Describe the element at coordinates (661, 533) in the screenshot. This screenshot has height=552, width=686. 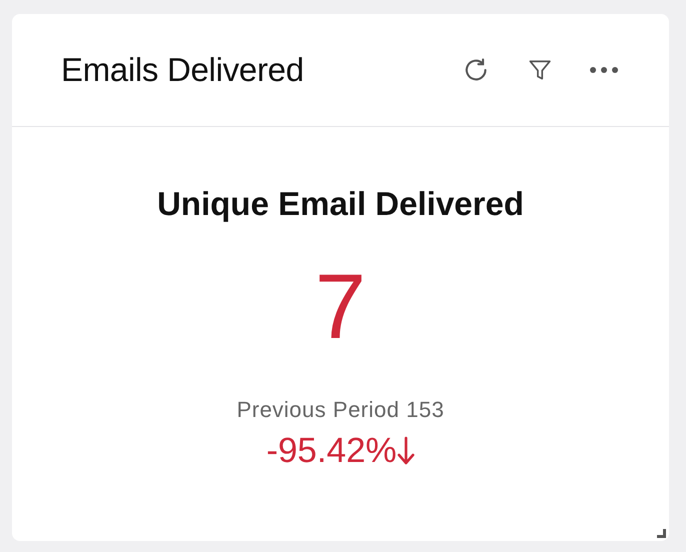
I see `resize-handle-icon` at that location.